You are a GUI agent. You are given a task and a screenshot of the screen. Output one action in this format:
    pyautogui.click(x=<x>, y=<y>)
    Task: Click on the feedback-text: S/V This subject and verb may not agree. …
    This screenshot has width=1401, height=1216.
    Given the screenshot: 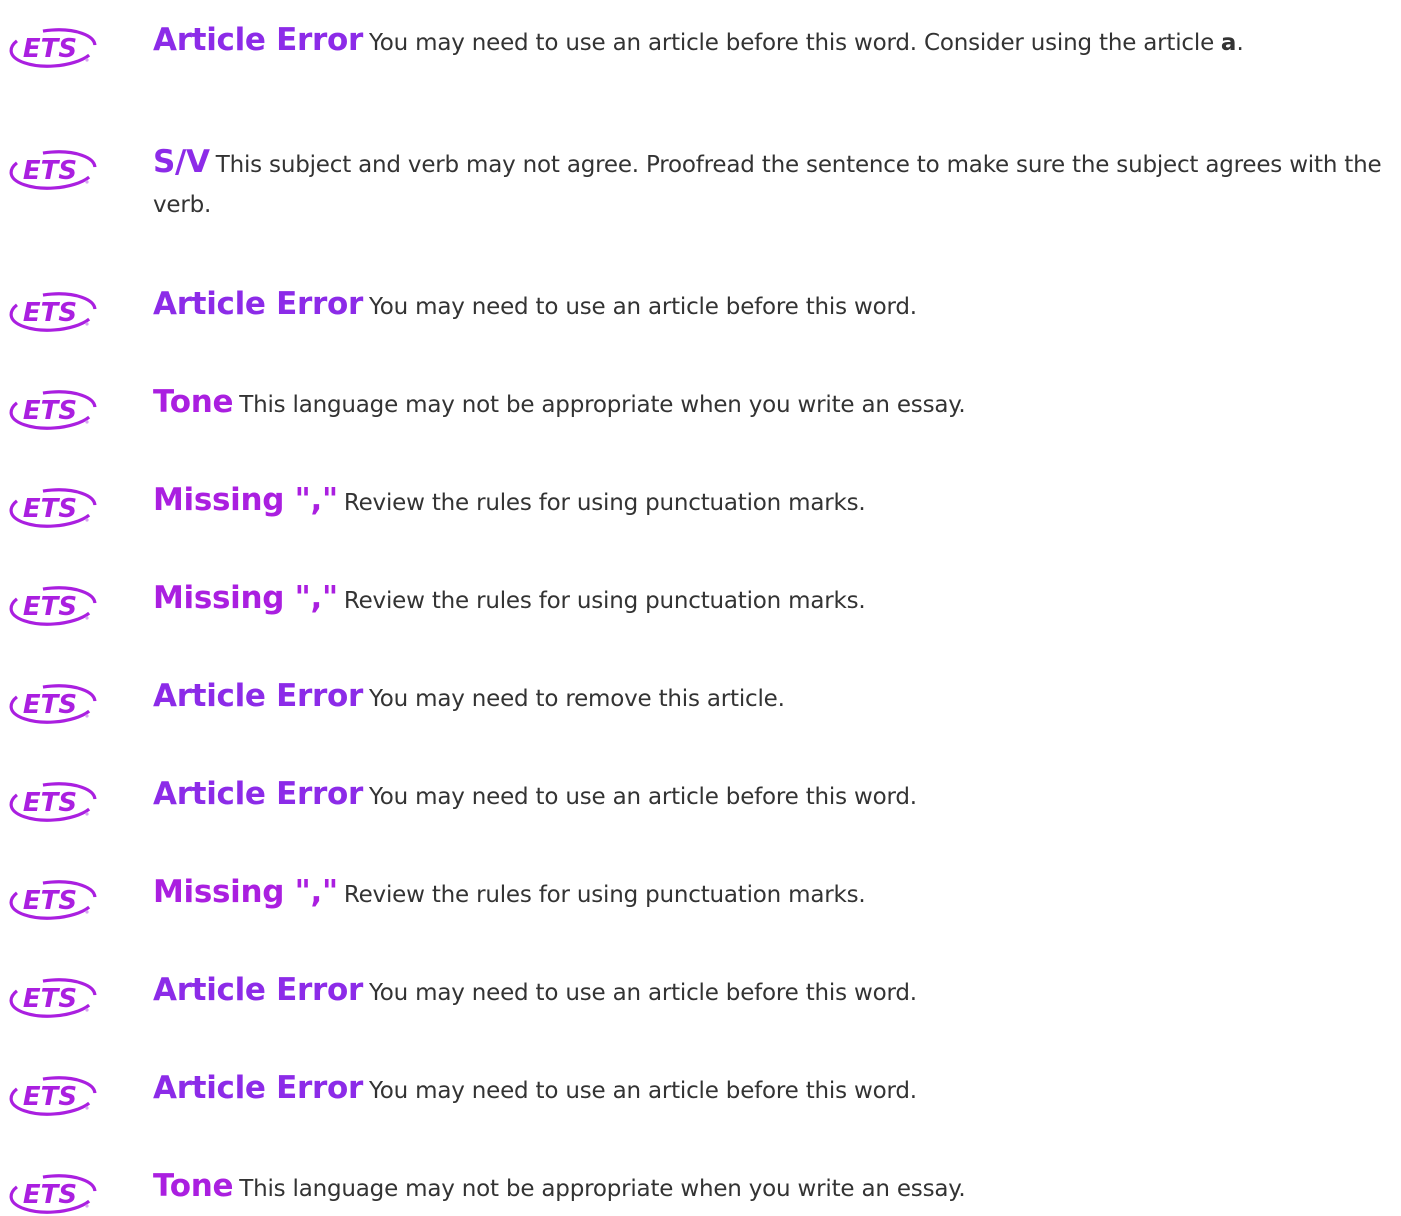 What is the action you would take?
    pyautogui.click(x=771, y=183)
    